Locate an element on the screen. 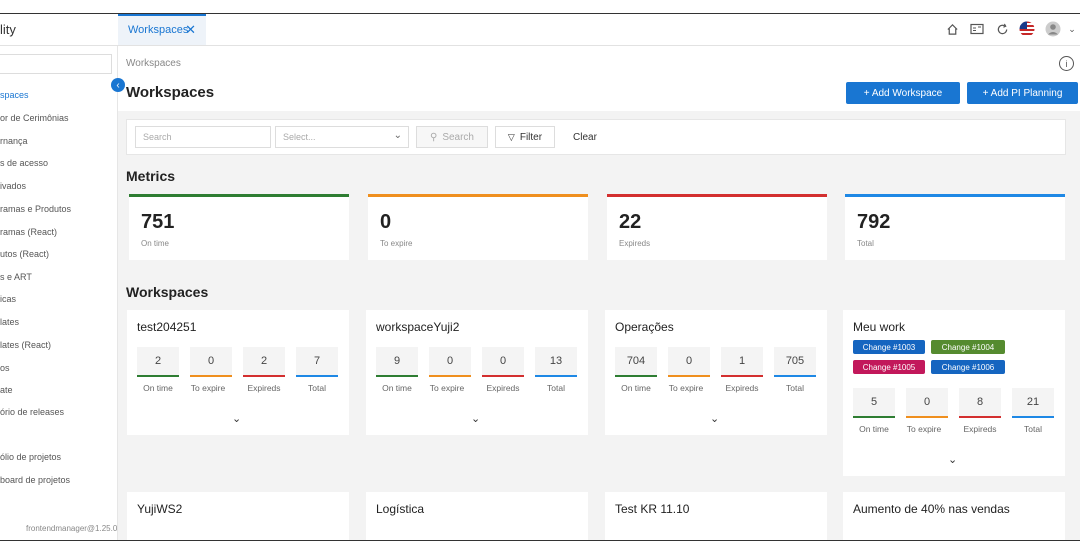 The width and height of the screenshot is (1080, 554). workspaces-section-title: Workspaces is located at coordinates (167, 292).